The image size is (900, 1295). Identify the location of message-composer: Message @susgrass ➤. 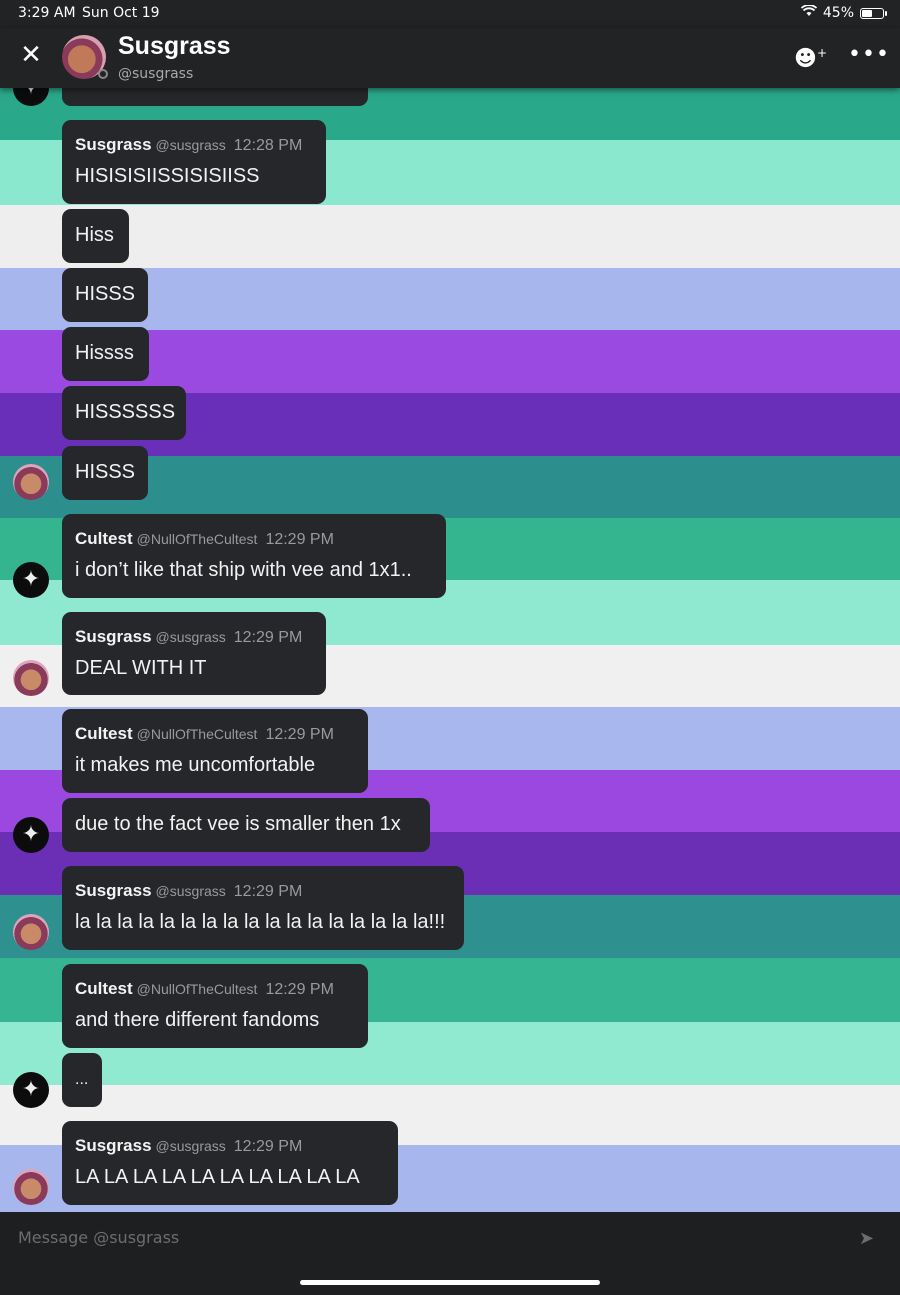
(450, 1253).